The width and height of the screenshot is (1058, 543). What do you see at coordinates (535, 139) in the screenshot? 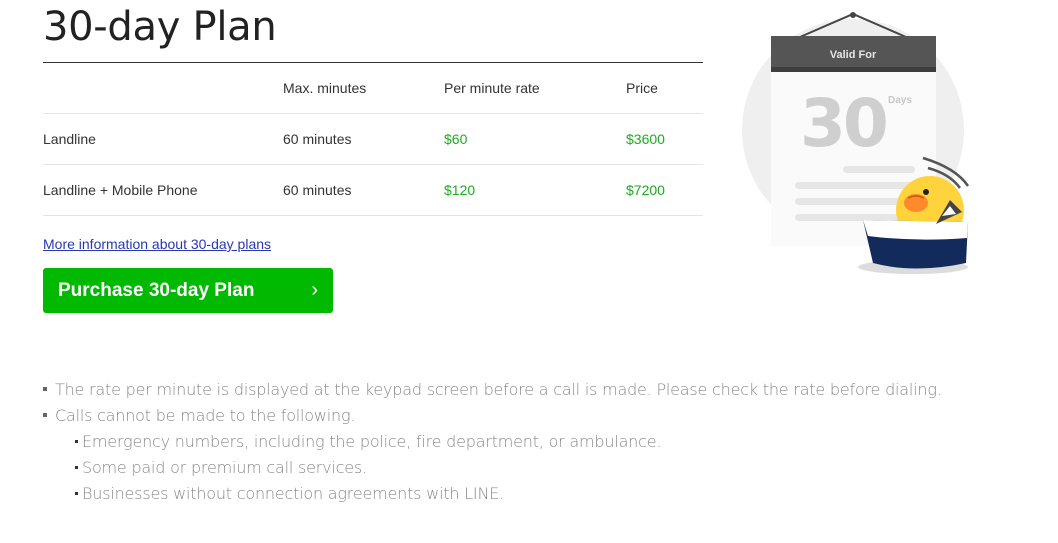
I see `row-rate: $60` at bounding box center [535, 139].